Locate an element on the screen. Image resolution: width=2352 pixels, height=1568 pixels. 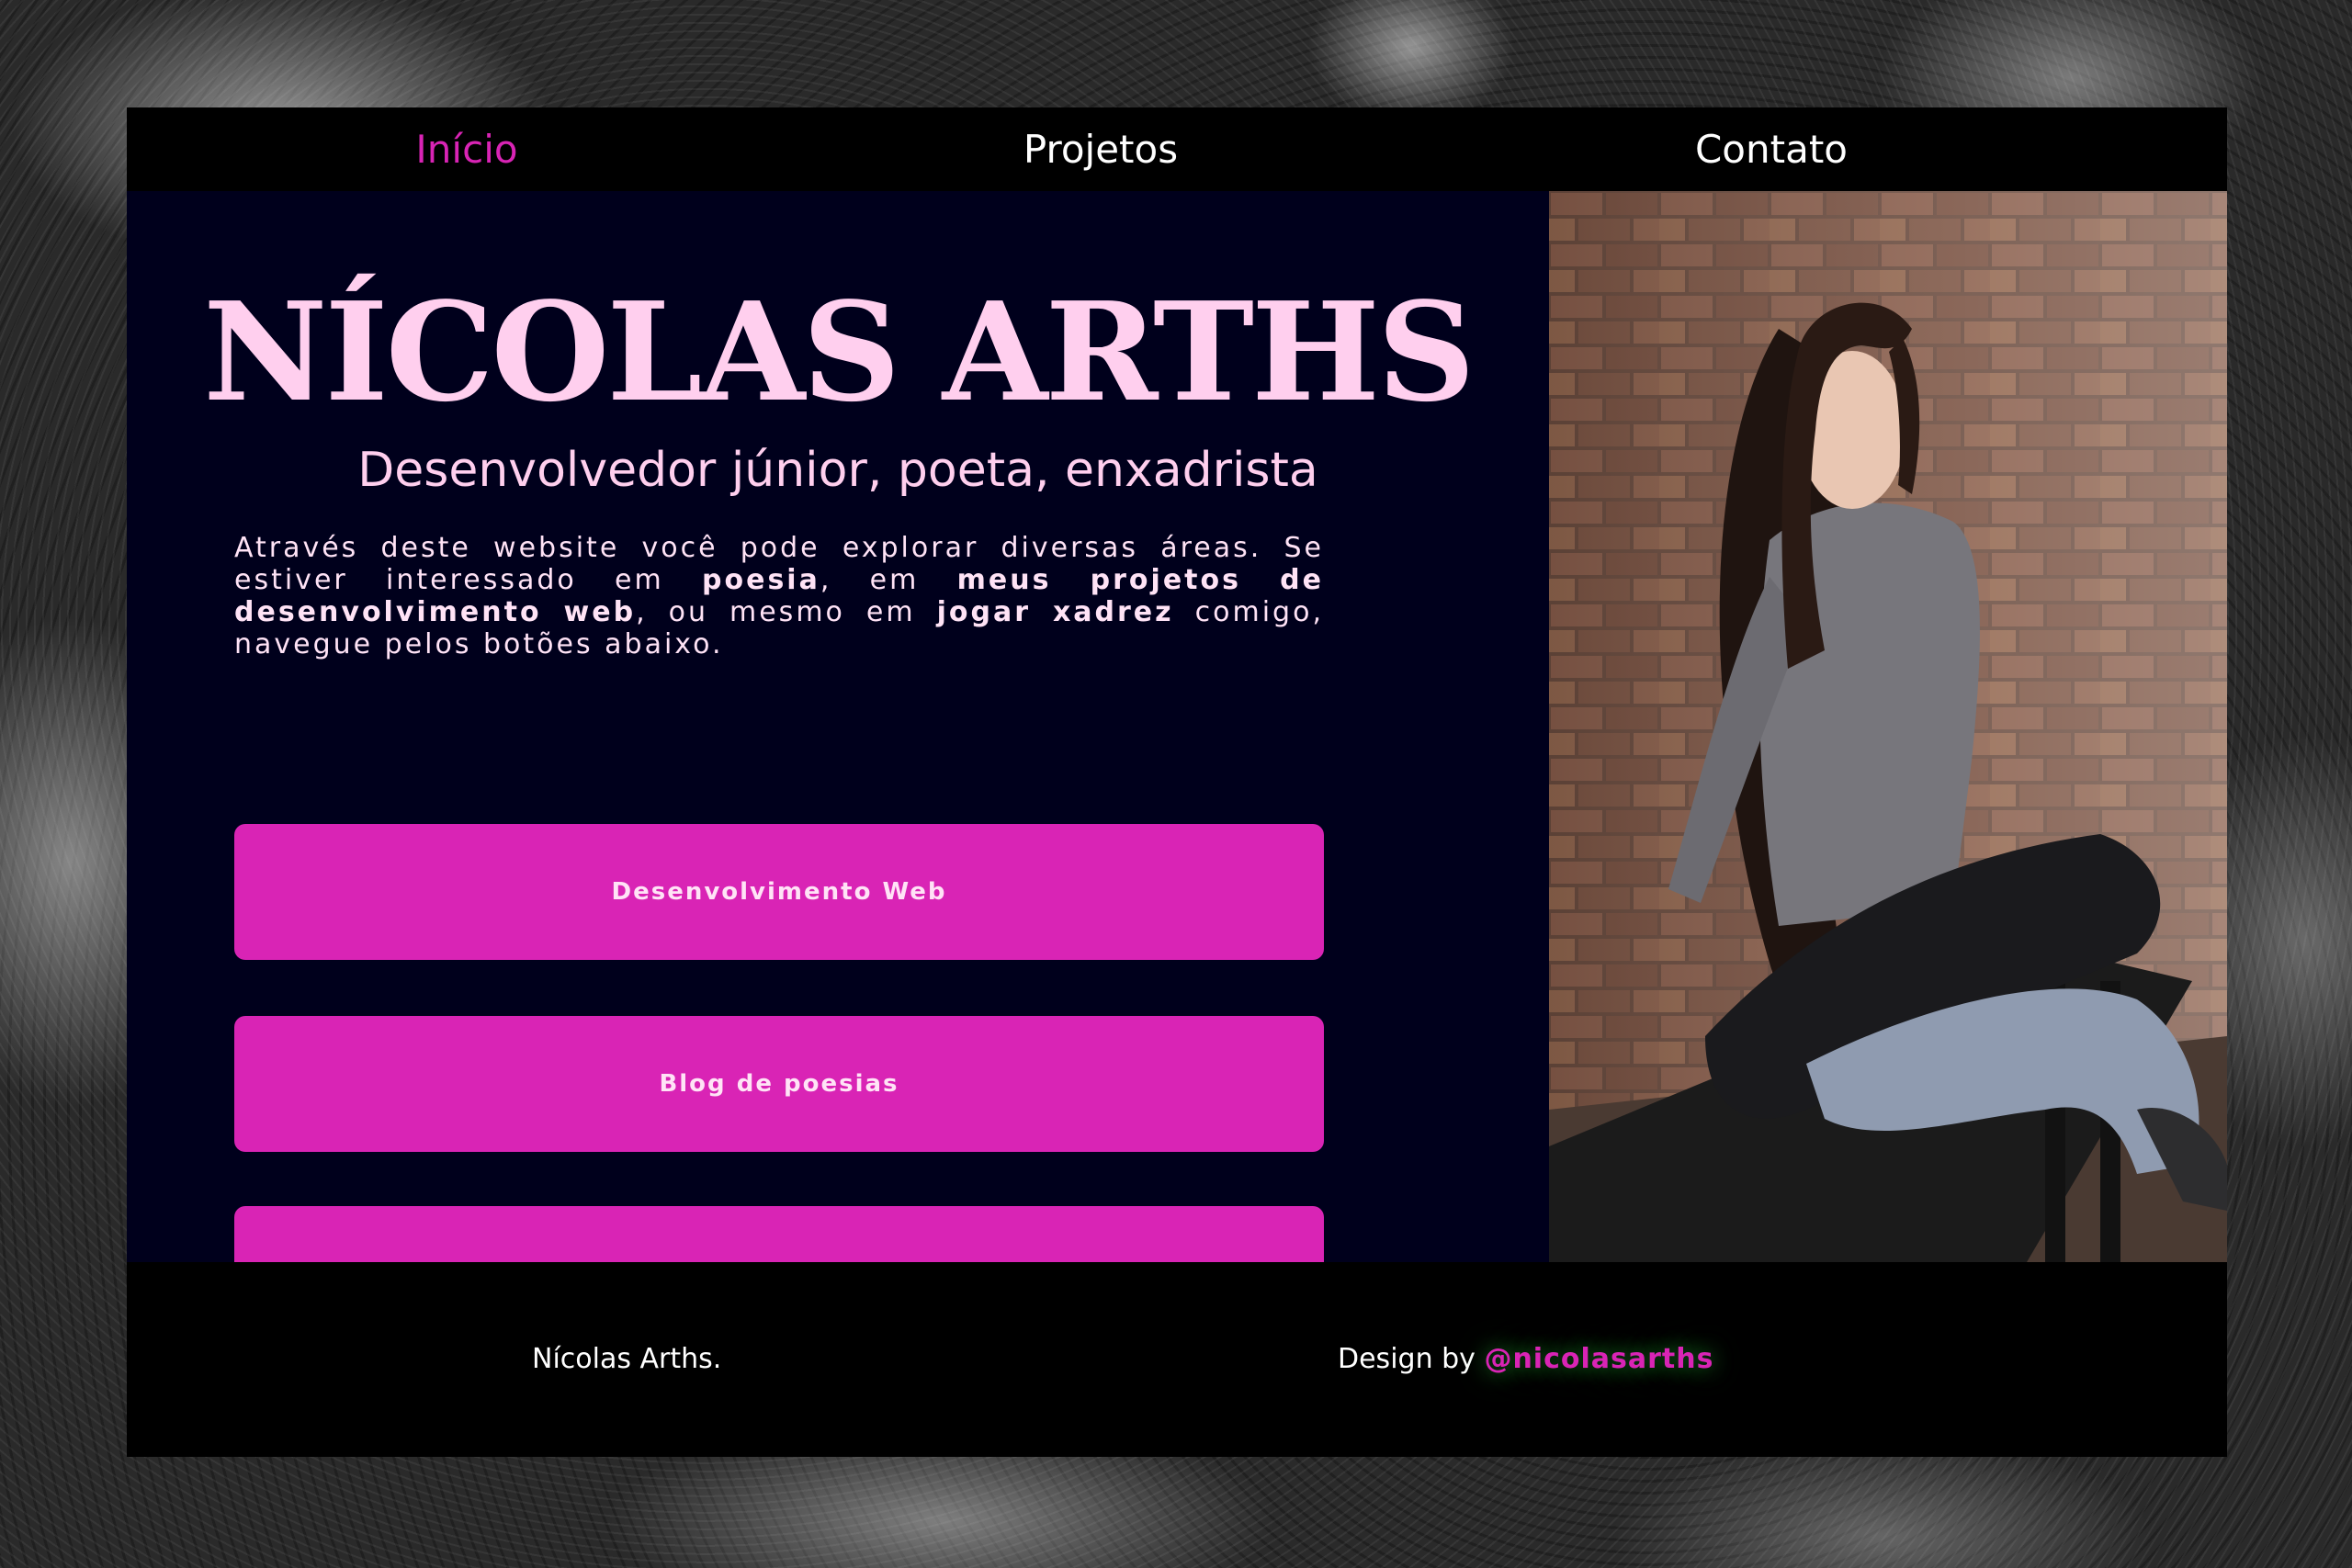
page-title: NÍCOLAS ARTHS is located at coordinates (839, 352).